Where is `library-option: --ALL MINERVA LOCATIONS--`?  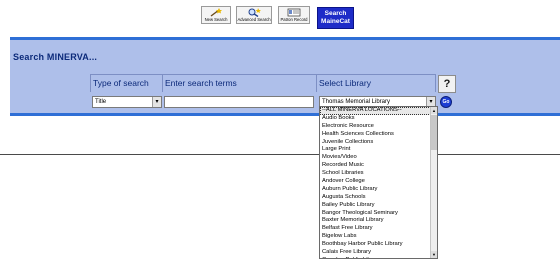 library-option: --ALL MINERVA LOCATIONS-- is located at coordinates (378, 111).